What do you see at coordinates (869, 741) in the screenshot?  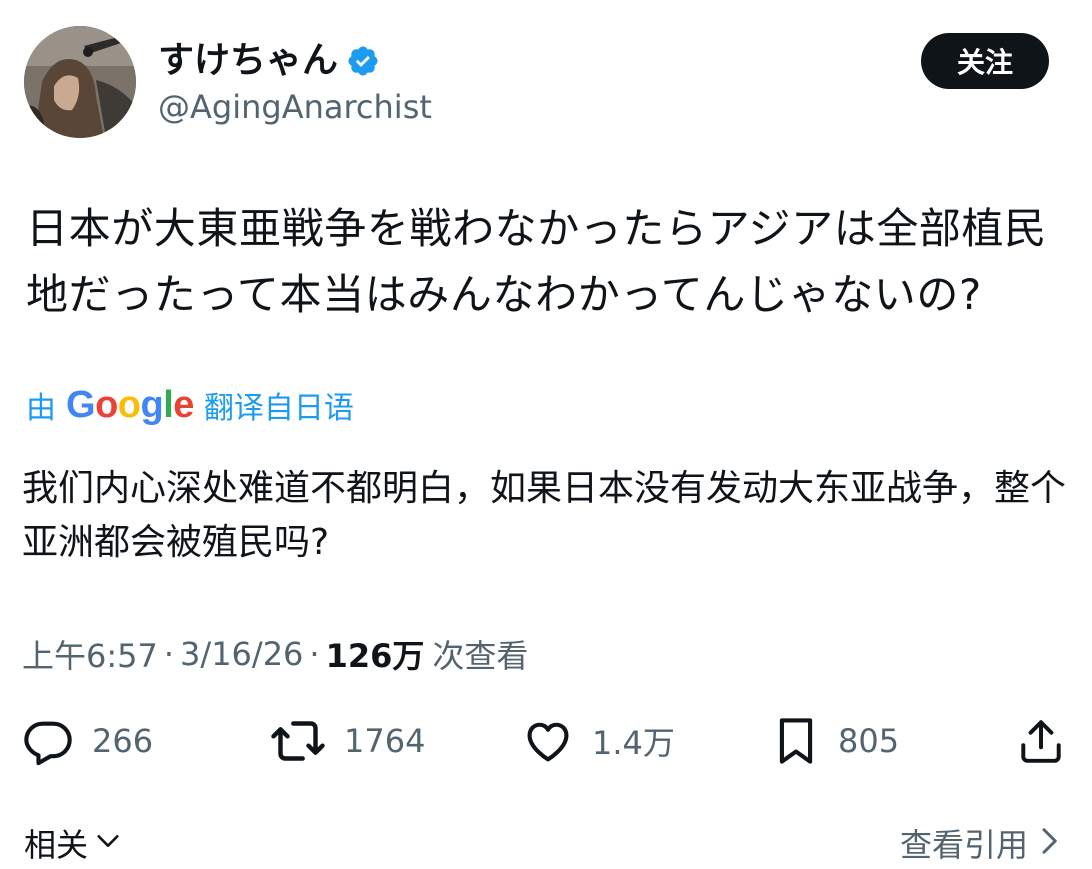 I see `bookmark-count: 805` at bounding box center [869, 741].